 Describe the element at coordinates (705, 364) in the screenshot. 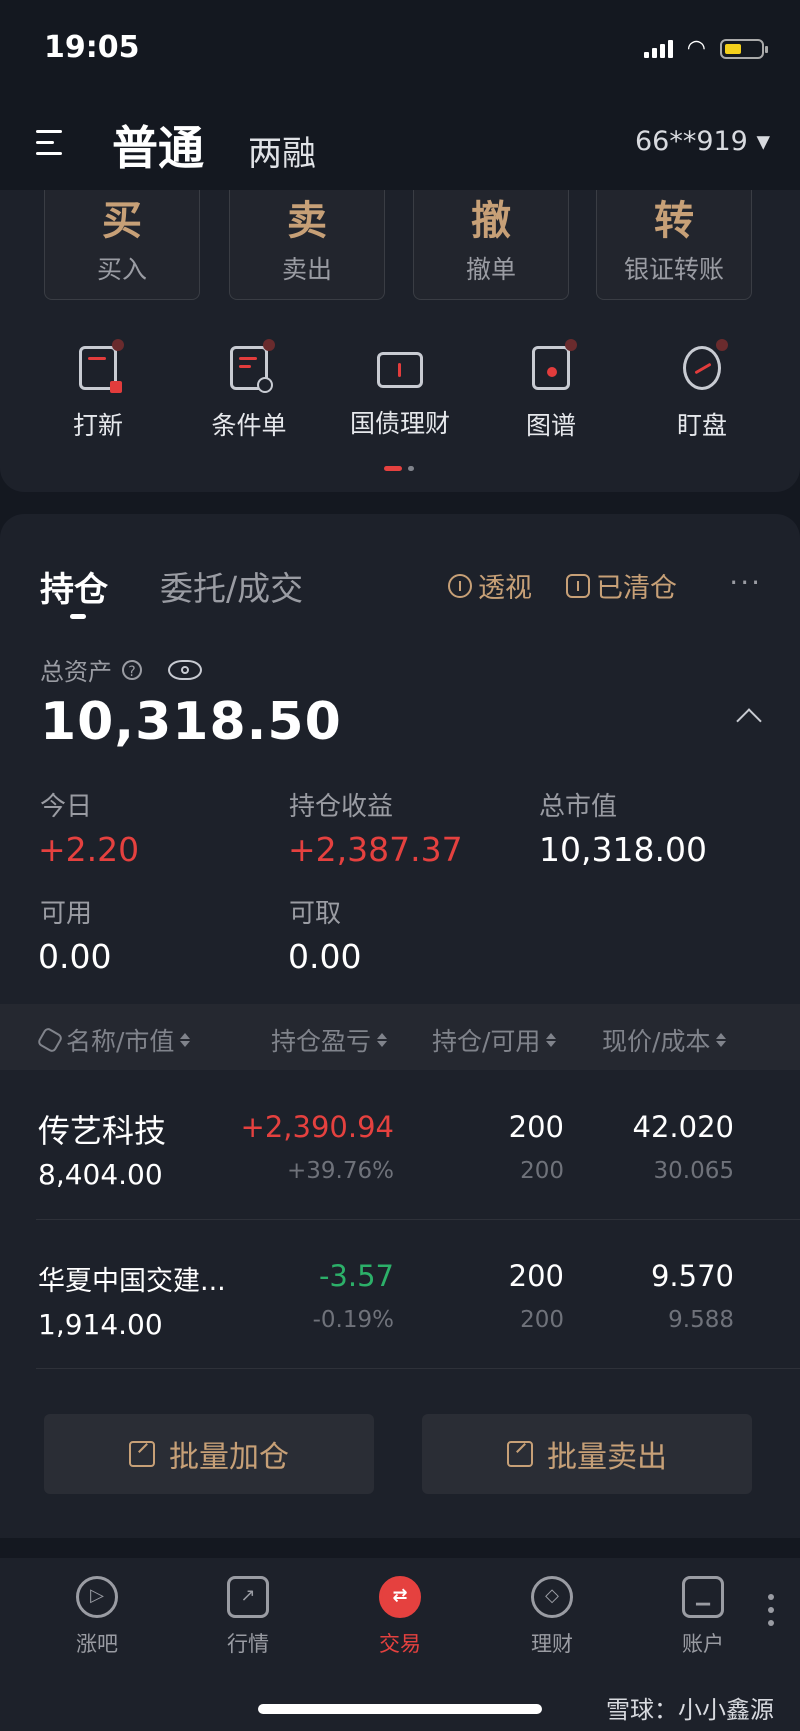

I see `watch-market-icon` at that location.